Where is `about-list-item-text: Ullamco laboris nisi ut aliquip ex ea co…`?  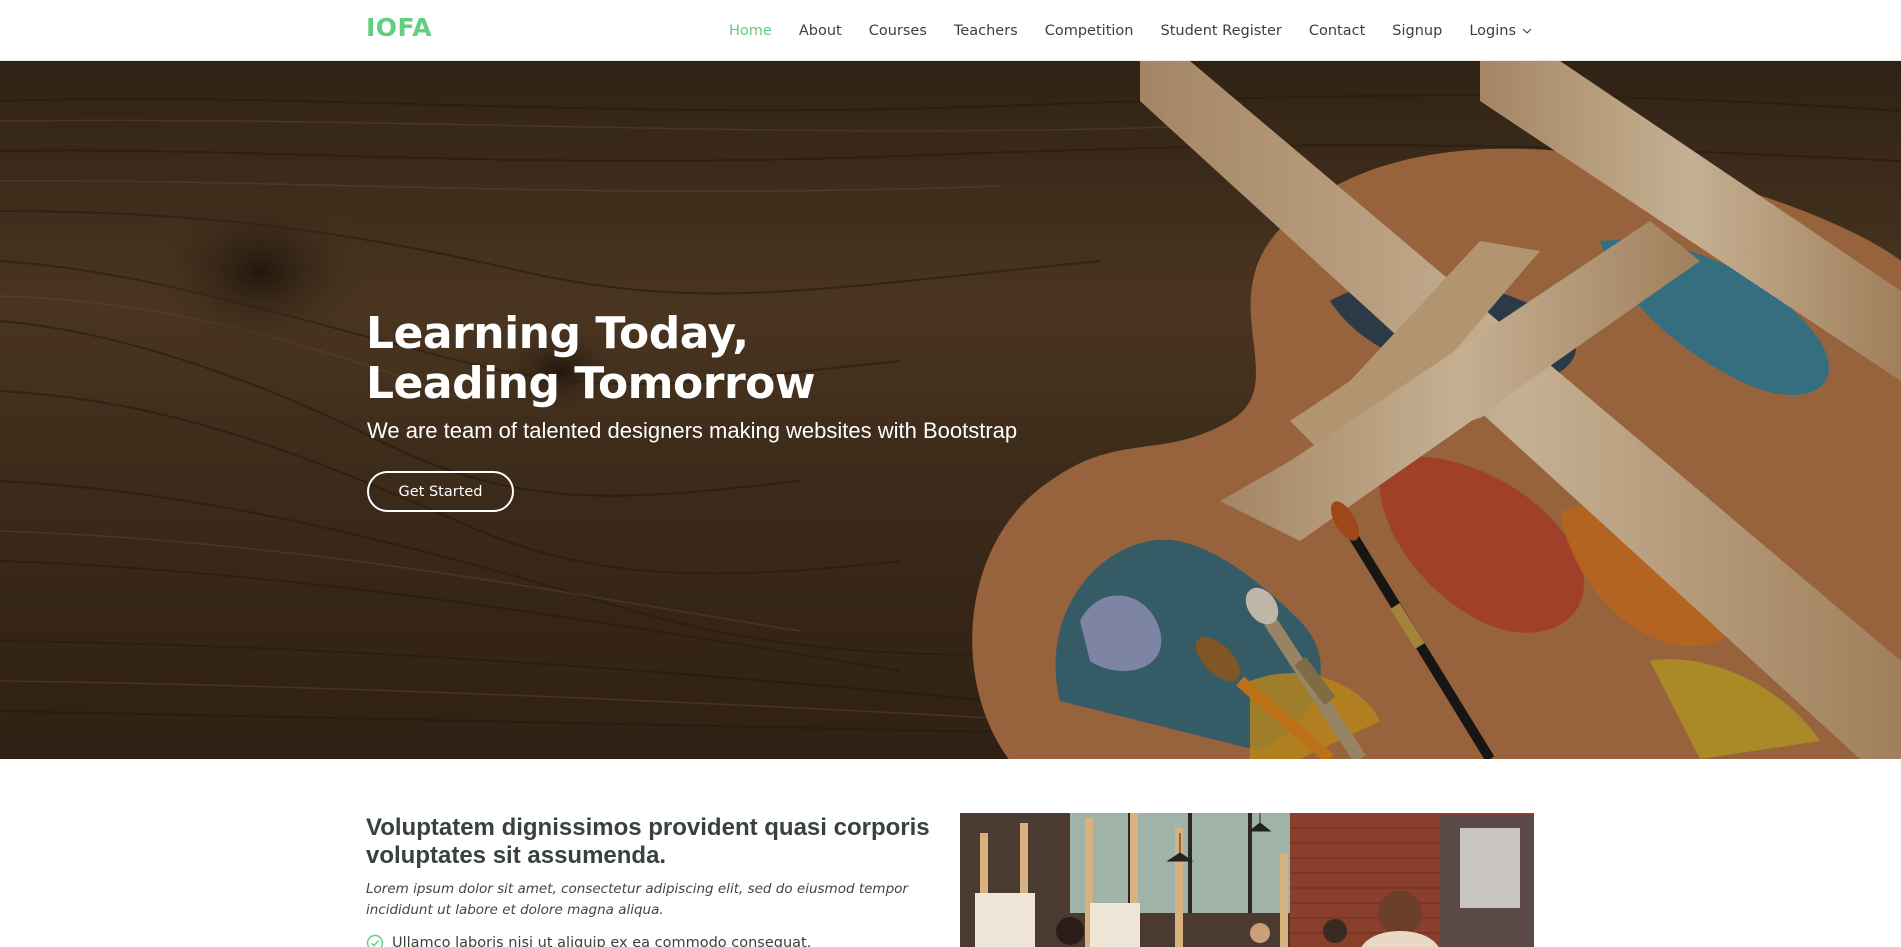
about-list-item-text: Ullamco laboris nisi ut aliquip ex ea co… is located at coordinates (602, 941).